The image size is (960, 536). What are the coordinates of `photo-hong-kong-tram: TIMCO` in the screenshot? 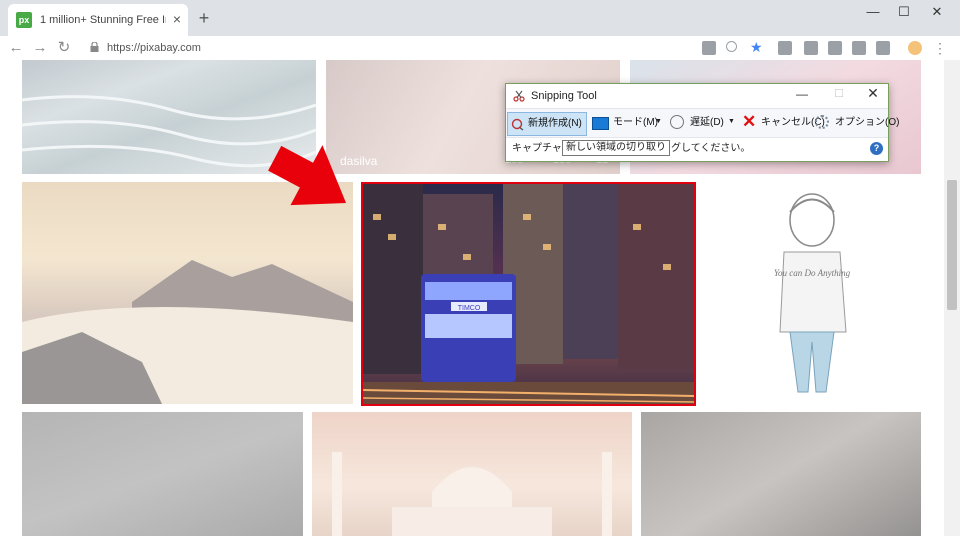 It's located at (528, 294).